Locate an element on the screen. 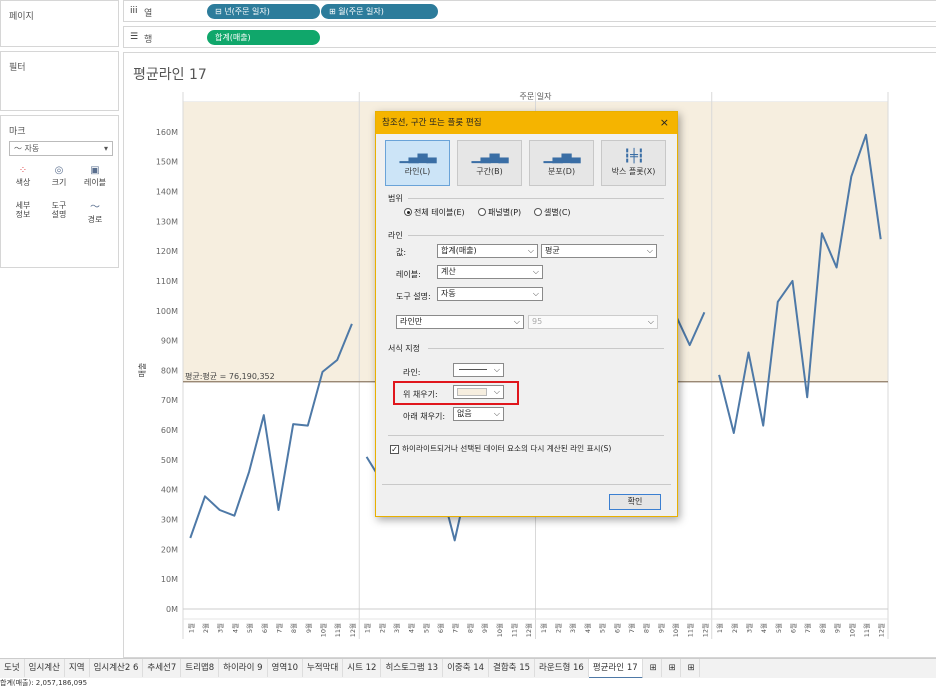 The height and width of the screenshot is (687, 936). year-pill: ⊟ 년(주문 일자) is located at coordinates (263, 11).